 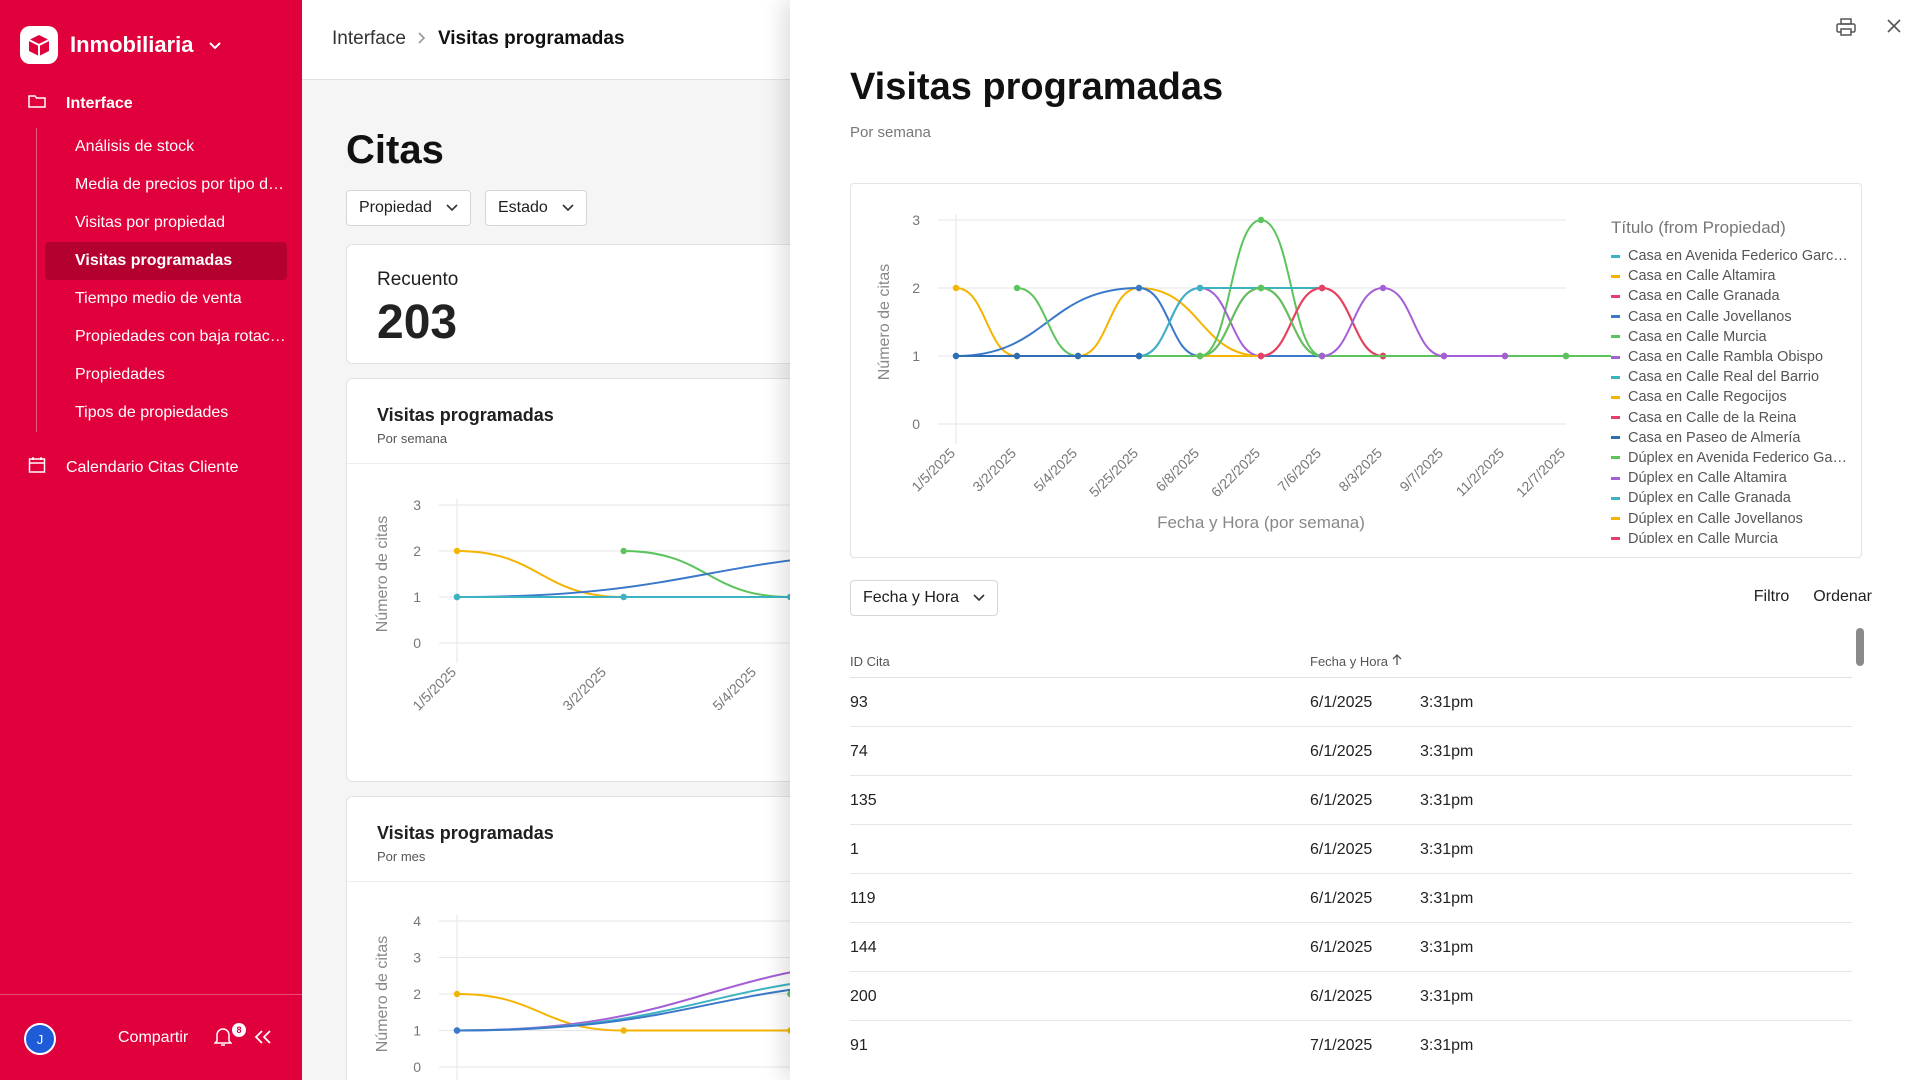 I want to click on legend-item: Casa en Calle Real del Barrio, so click(x=1731, y=377).